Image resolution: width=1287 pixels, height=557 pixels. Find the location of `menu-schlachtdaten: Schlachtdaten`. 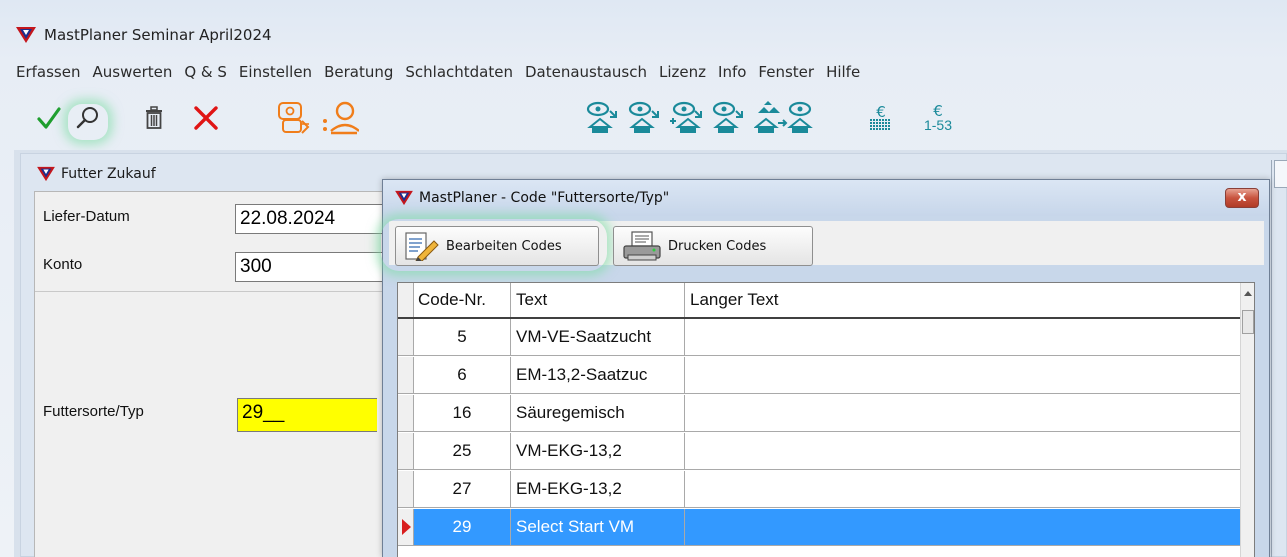

menu-schlachtdaten: Schlachtdaten is located at coordinates (459, 72).